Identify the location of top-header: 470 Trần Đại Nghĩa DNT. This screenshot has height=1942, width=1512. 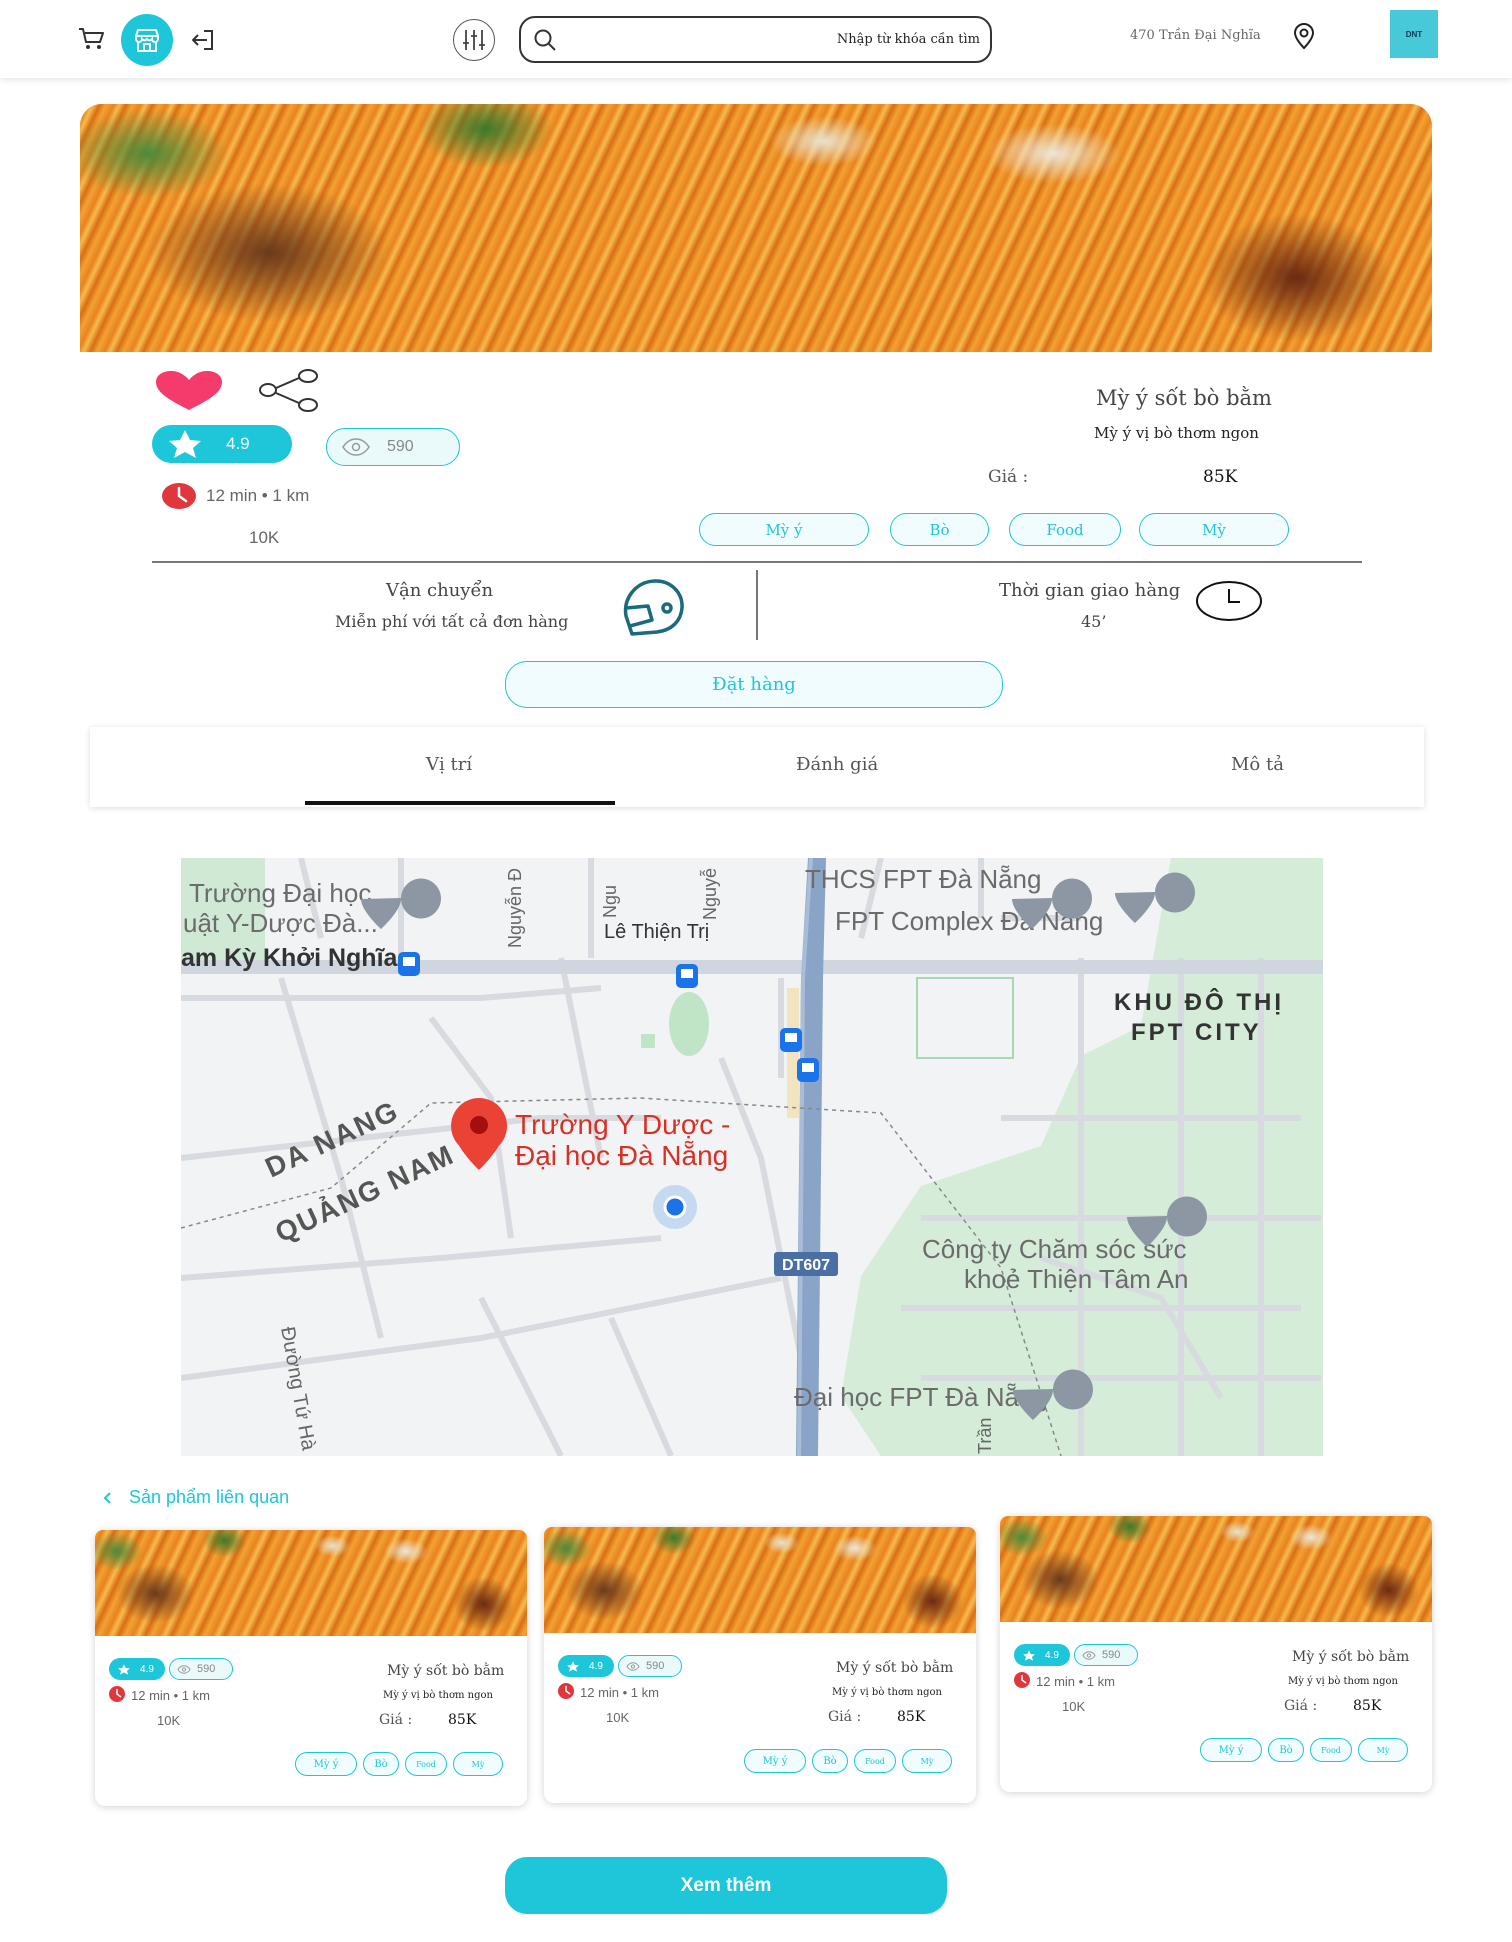
(756, 39).